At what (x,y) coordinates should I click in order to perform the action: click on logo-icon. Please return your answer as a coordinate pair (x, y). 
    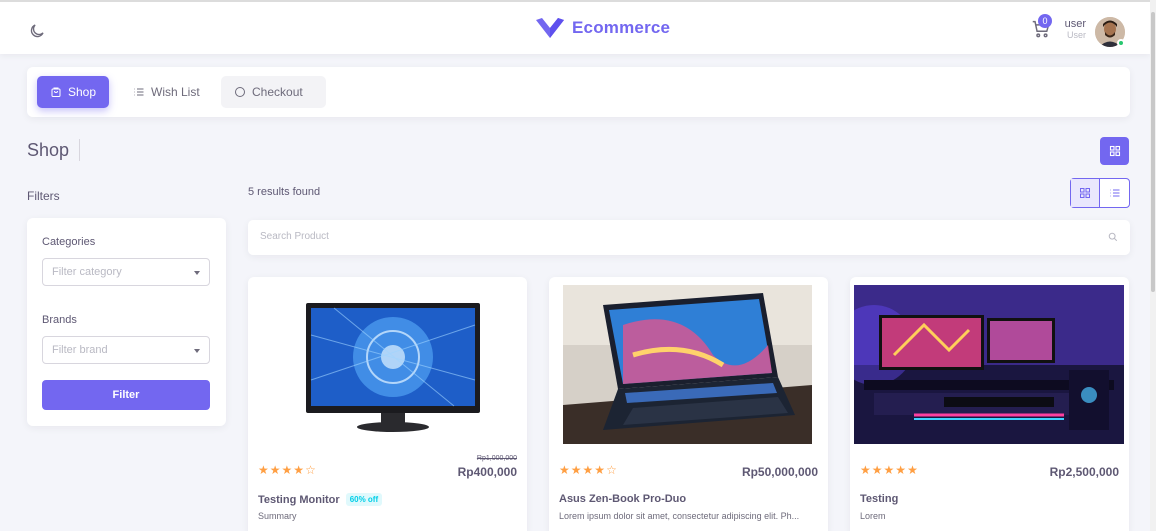
    Looking at the image, I should click on (550, 28).